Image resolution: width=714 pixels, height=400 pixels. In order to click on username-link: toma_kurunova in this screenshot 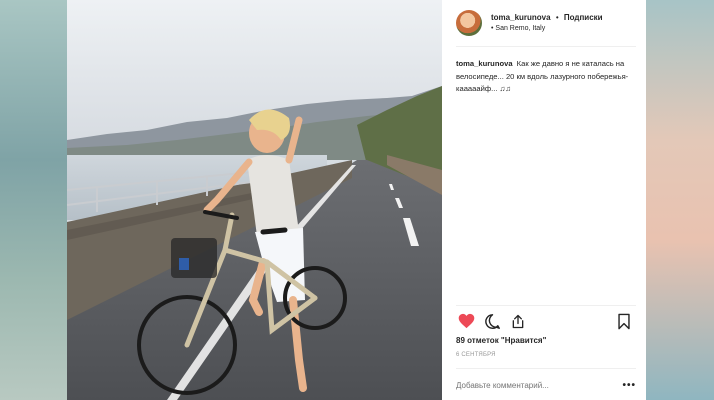, I will do `click(521, 17)`.